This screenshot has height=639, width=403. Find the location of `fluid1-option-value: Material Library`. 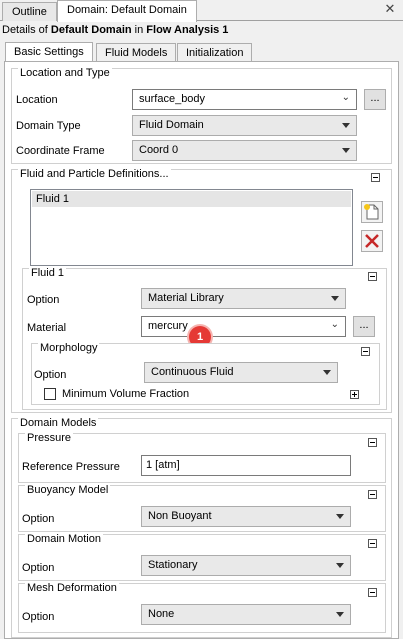

fluid1-option-value: Material Library is located at coordinates (186, 298).